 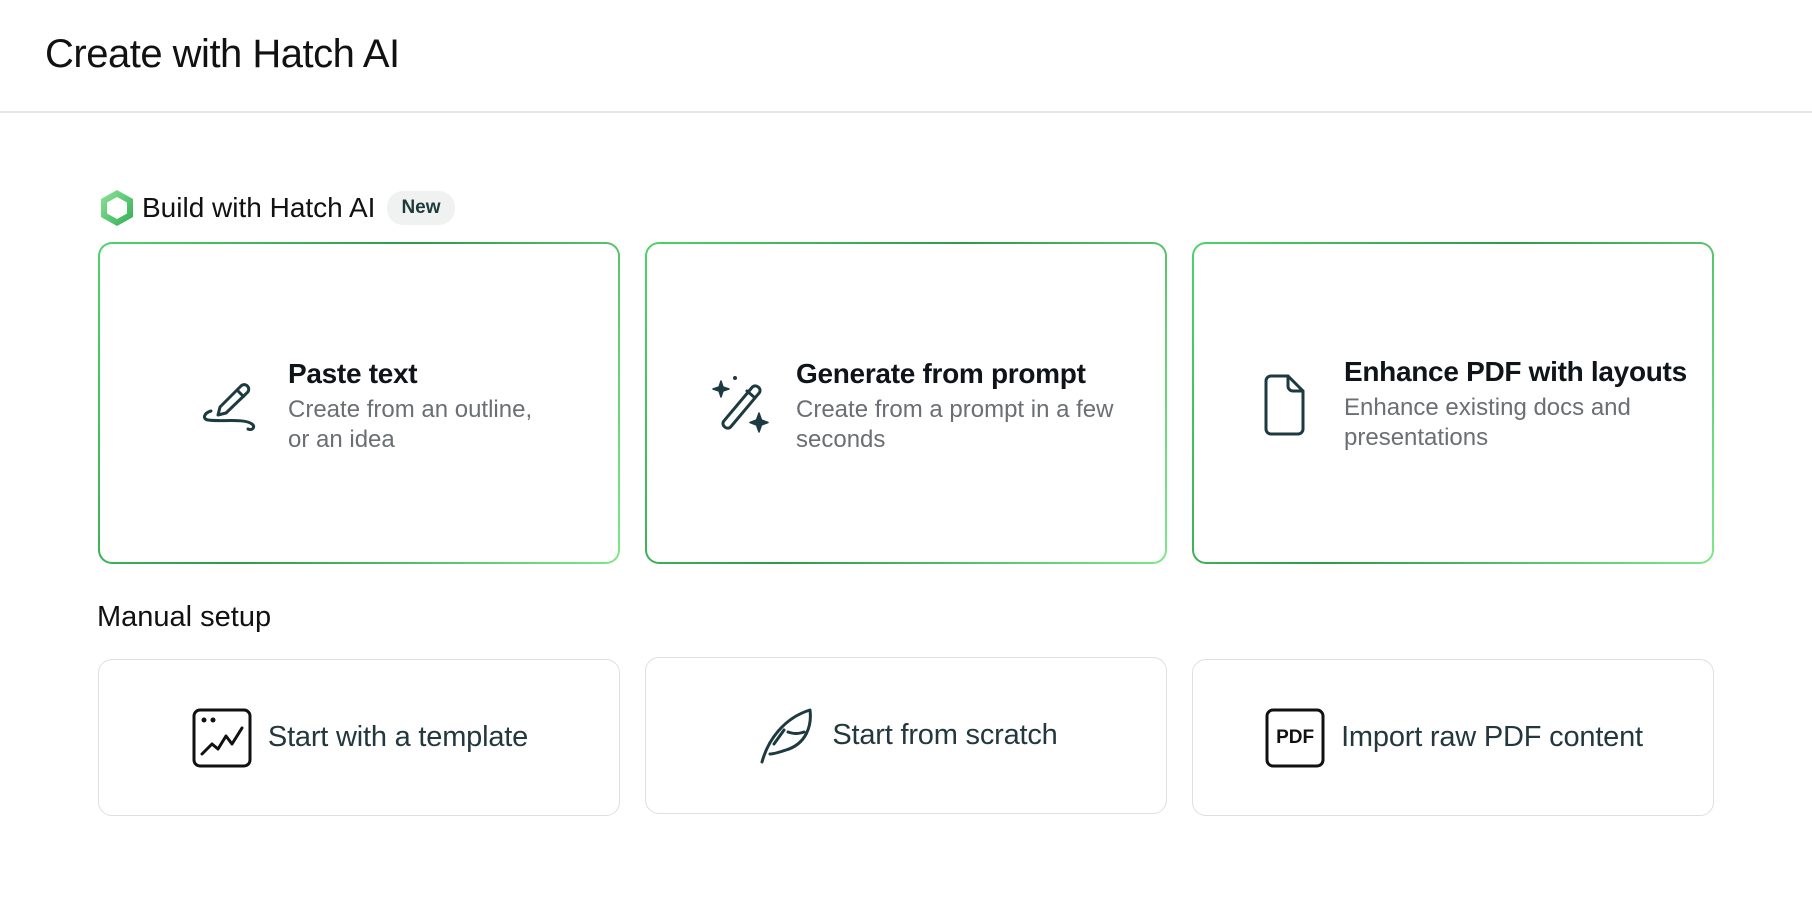 I want to click on generate-from-prompt-title: Generate from prompt, so click(x=941, y=373).